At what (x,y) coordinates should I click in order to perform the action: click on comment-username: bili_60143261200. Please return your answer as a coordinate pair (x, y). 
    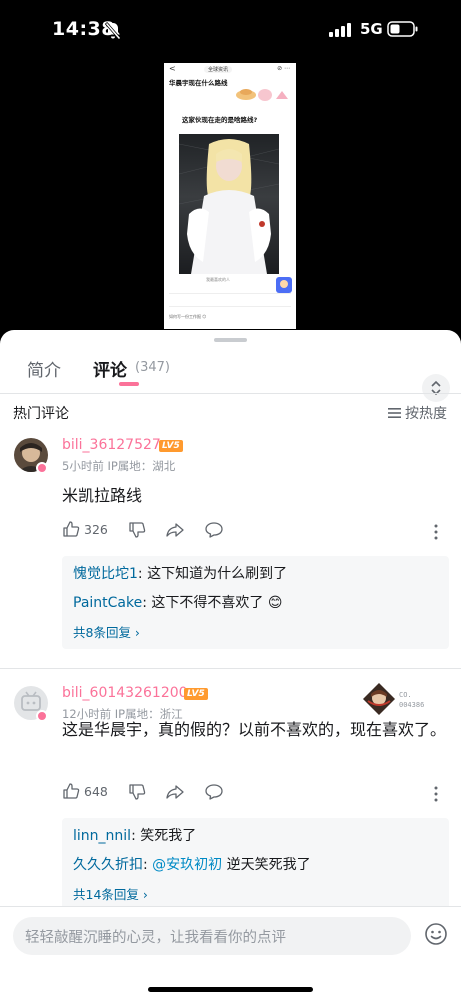
    Looking at the image, I should click on (125, 693).